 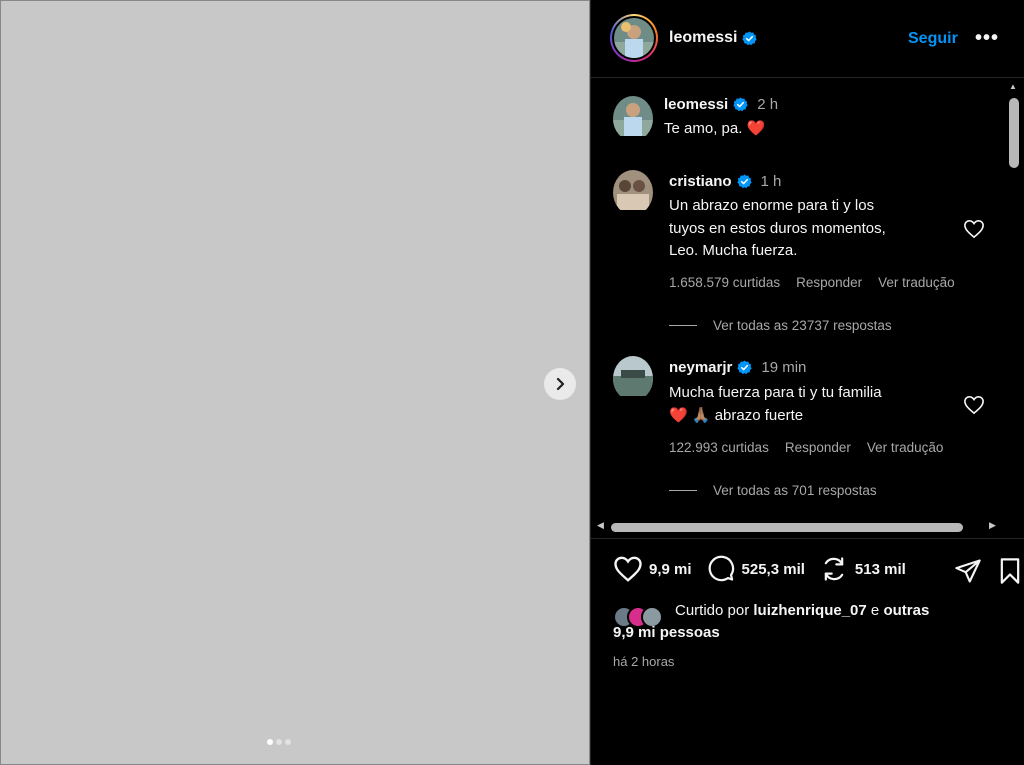 I want to click on post-timestamp: há 2 horas, so click(x=643, y=661).